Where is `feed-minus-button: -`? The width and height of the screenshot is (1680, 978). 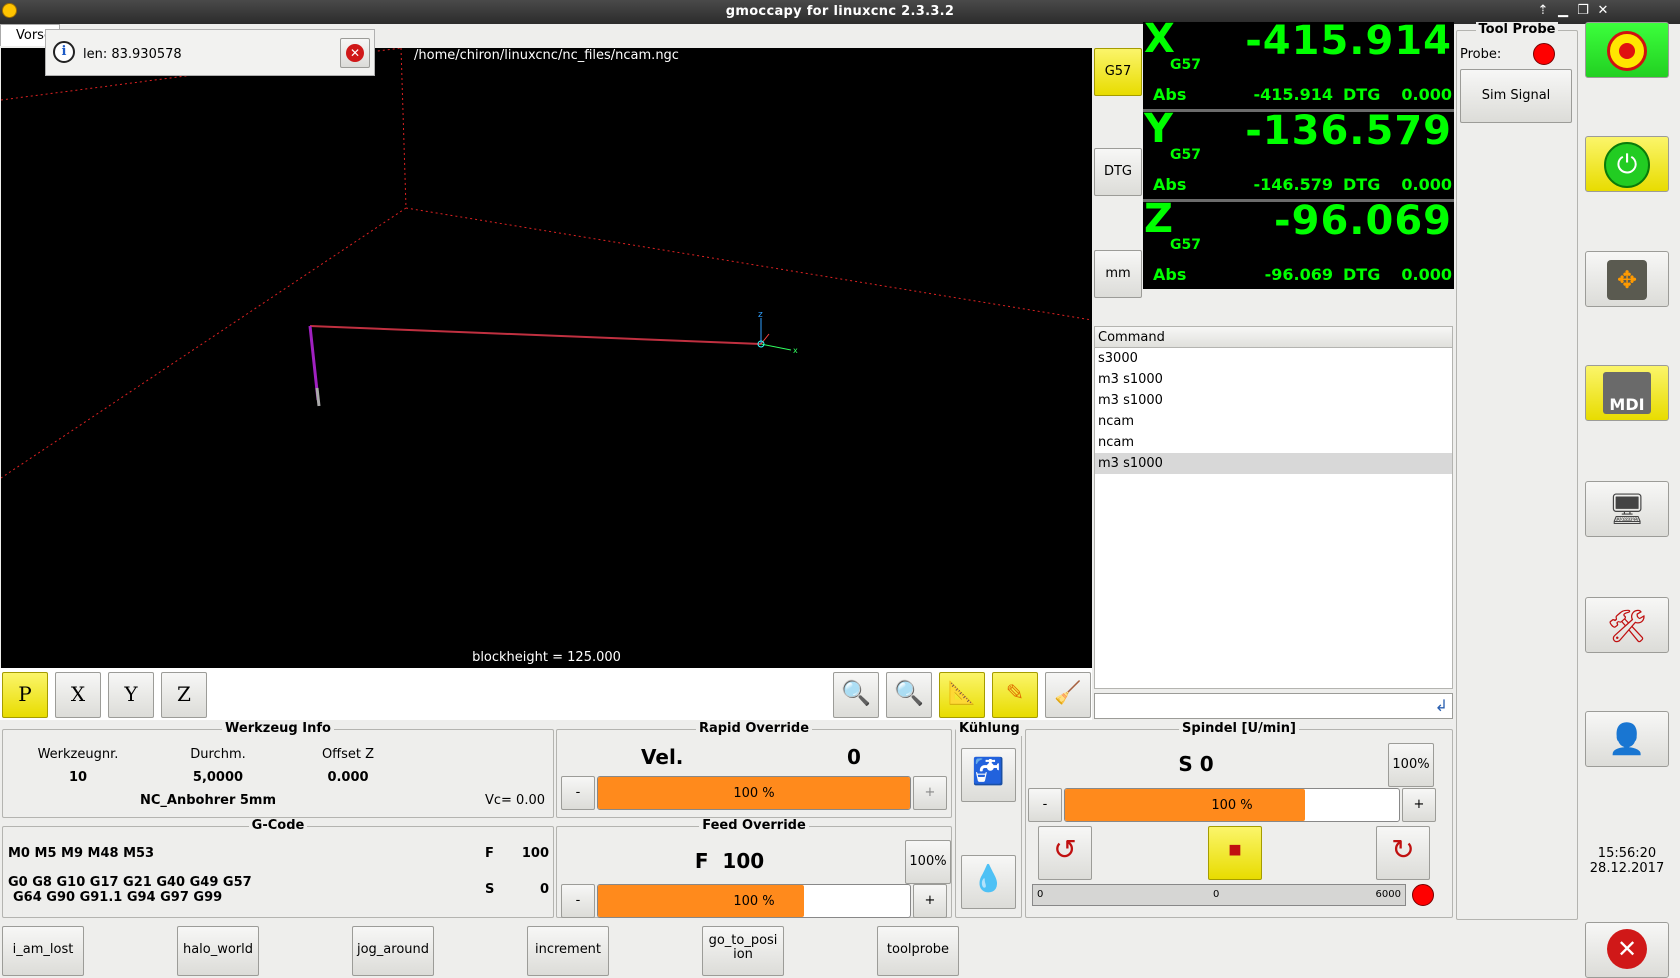
feed-minus-button: - is located at coordinates (578, 901).